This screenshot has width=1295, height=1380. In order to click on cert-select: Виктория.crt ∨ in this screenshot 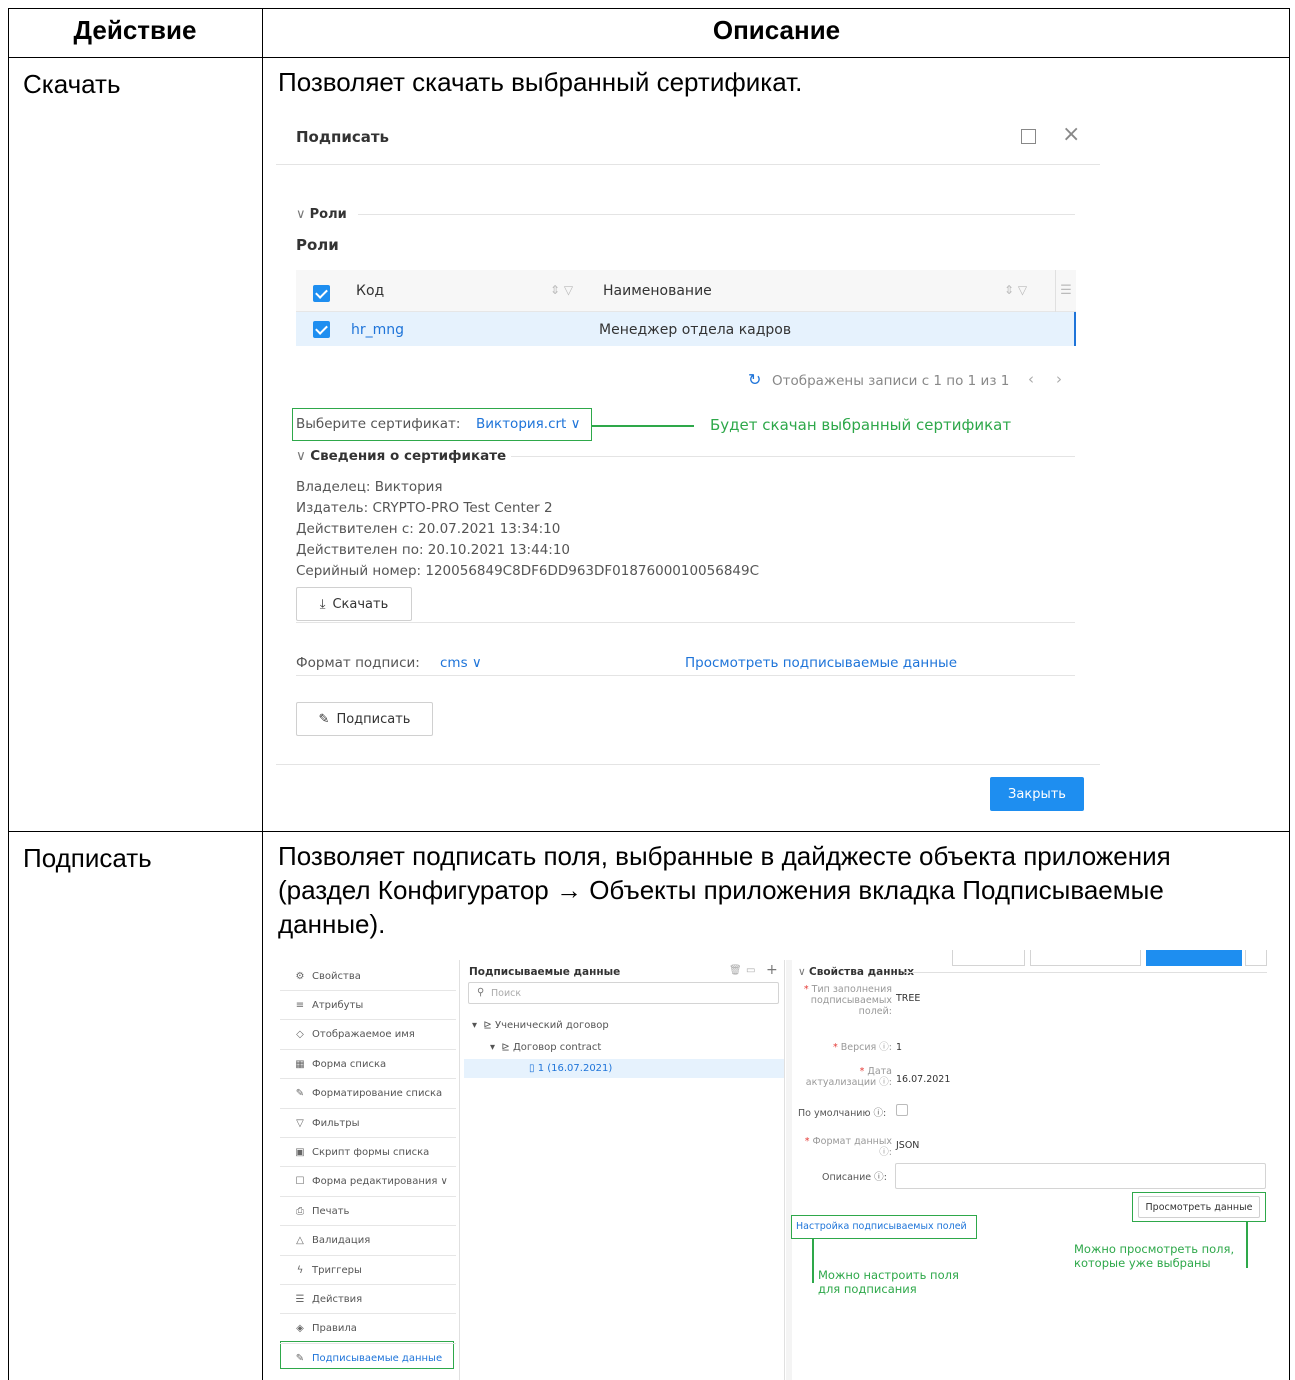, I will do `click(528, 424)`.